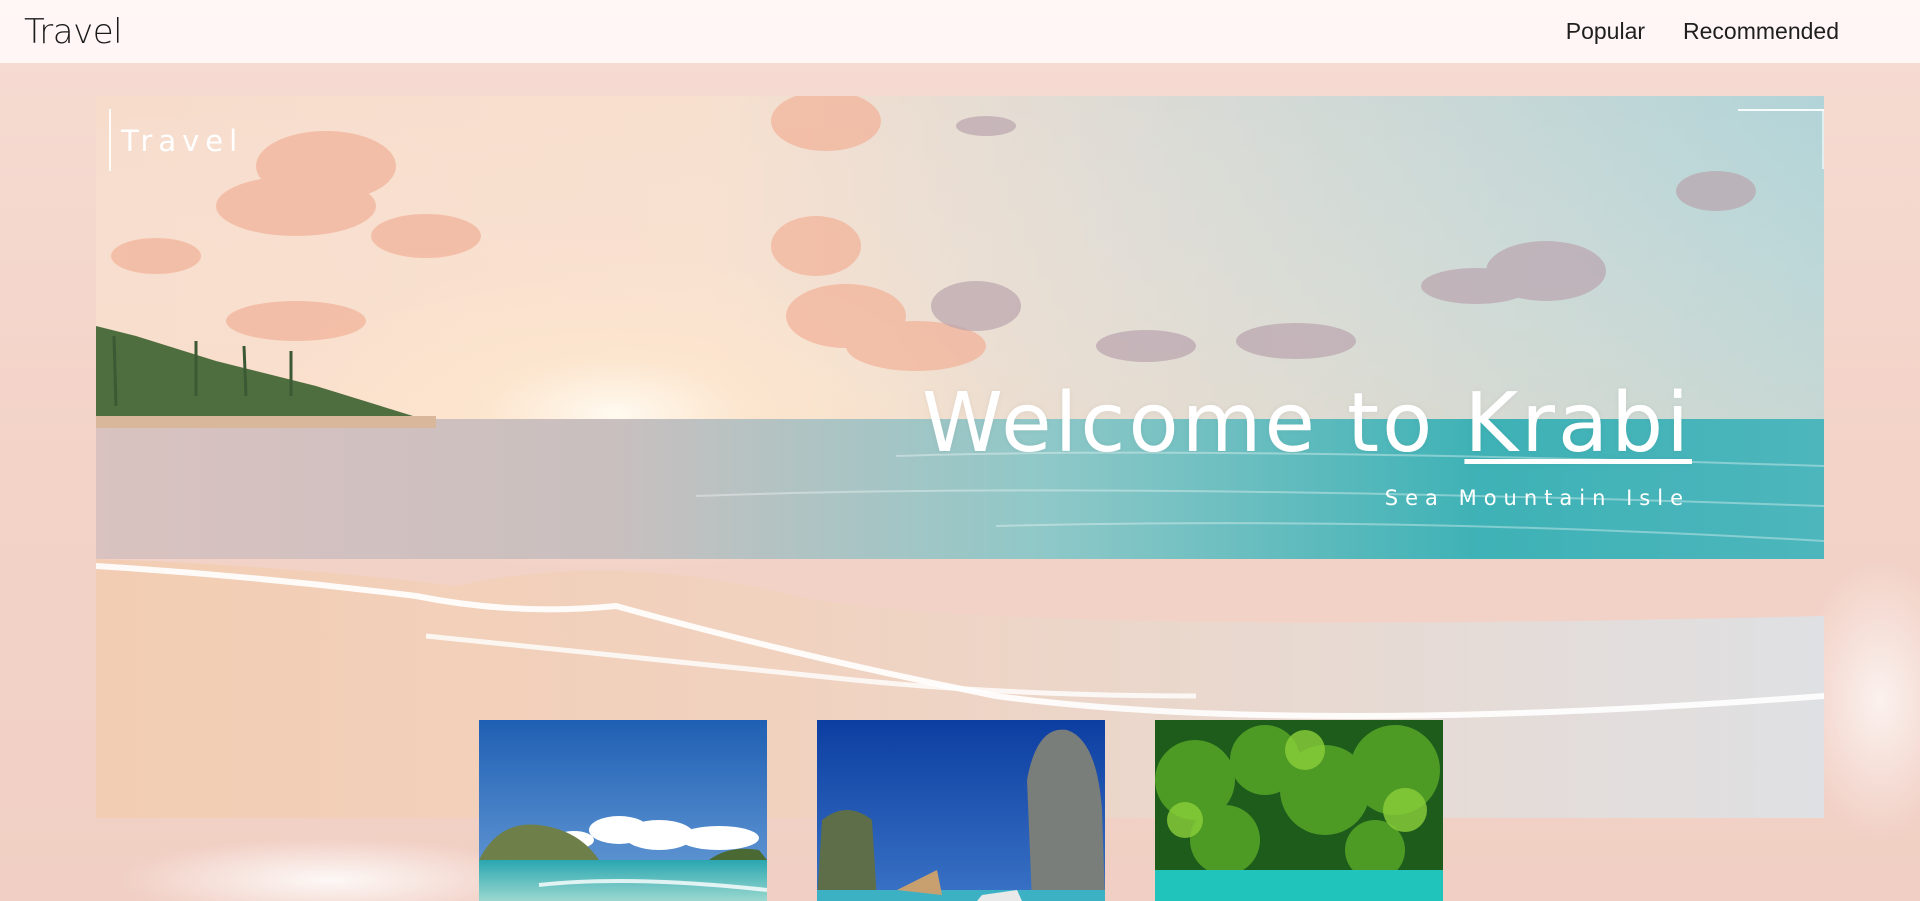 This screenshot has width=1920, height=901. I want to click on island-beach-image, so click(623, 810).